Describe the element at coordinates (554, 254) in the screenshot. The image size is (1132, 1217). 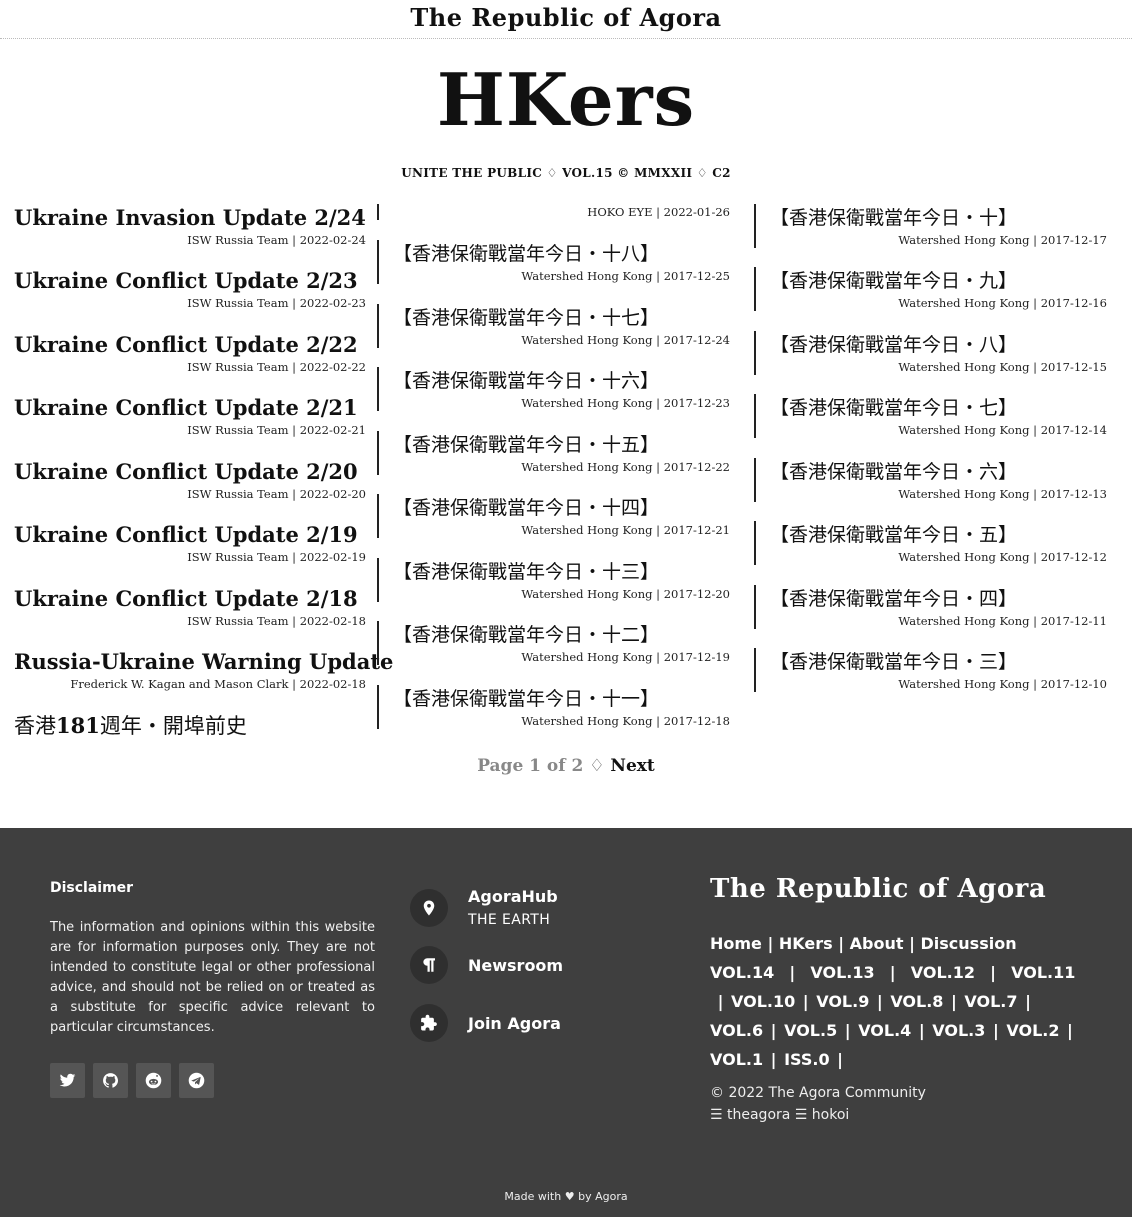
I see `post-title: 【香港保衛戰當年今日・十八】` at that location.